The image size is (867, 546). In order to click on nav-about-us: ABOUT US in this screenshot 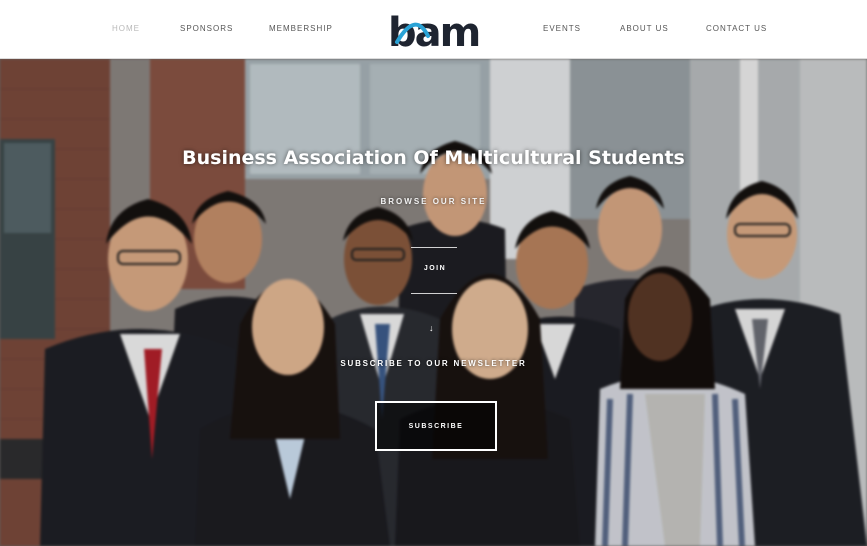, I will do `click(644, 28)`.